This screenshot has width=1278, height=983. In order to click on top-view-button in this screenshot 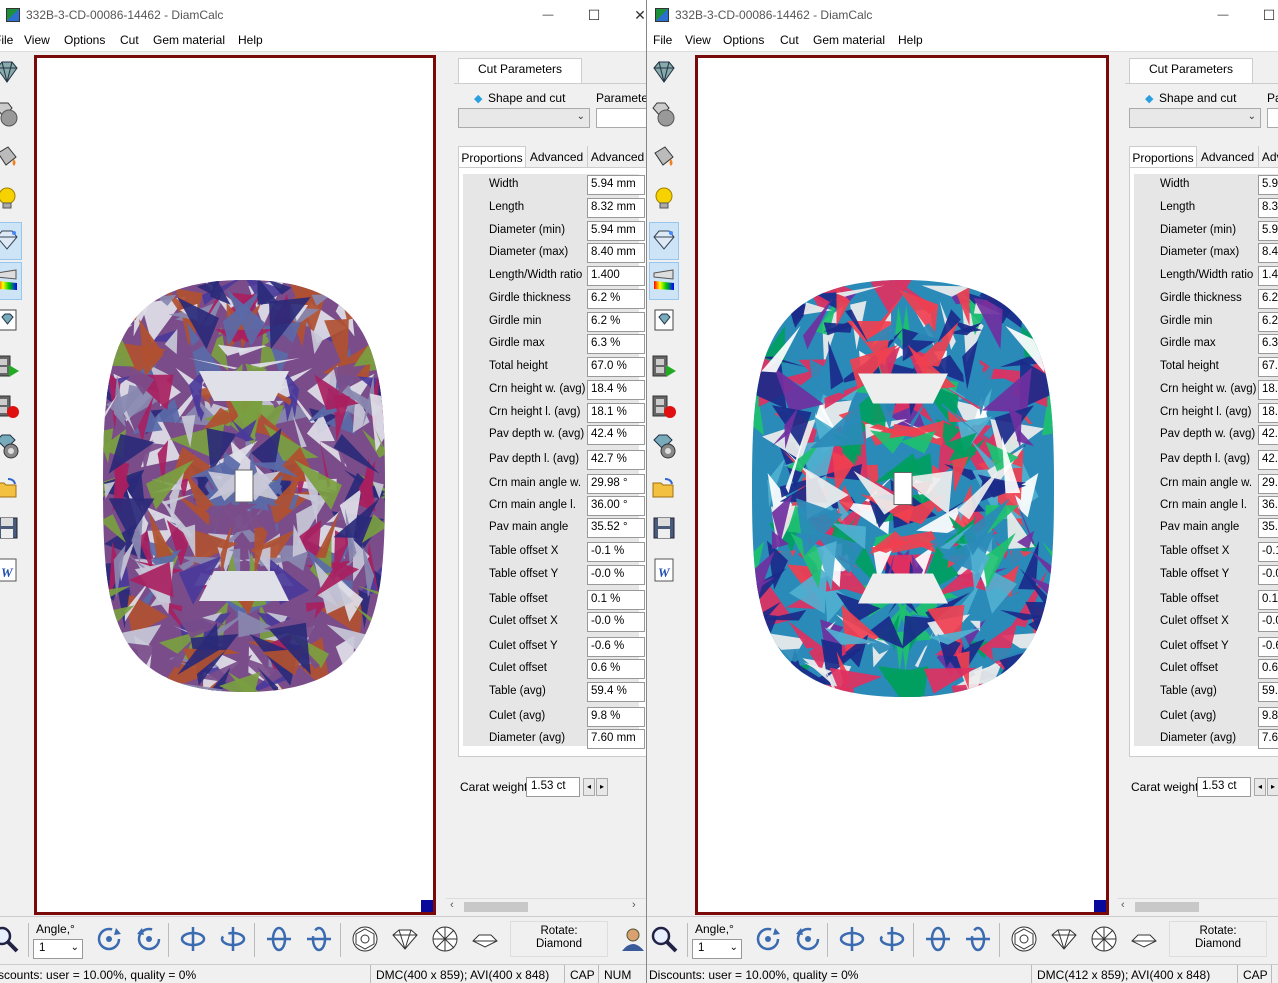, I will do `click(1024, 940)`.